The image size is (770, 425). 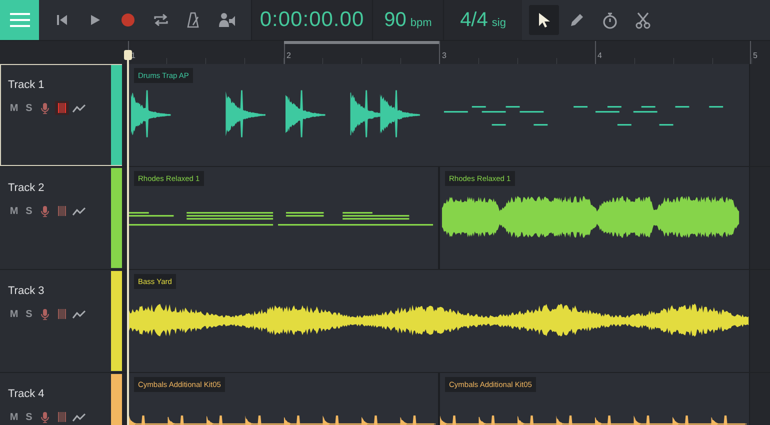 I want to click on bar-number: 3, so click(x=444, y=55).